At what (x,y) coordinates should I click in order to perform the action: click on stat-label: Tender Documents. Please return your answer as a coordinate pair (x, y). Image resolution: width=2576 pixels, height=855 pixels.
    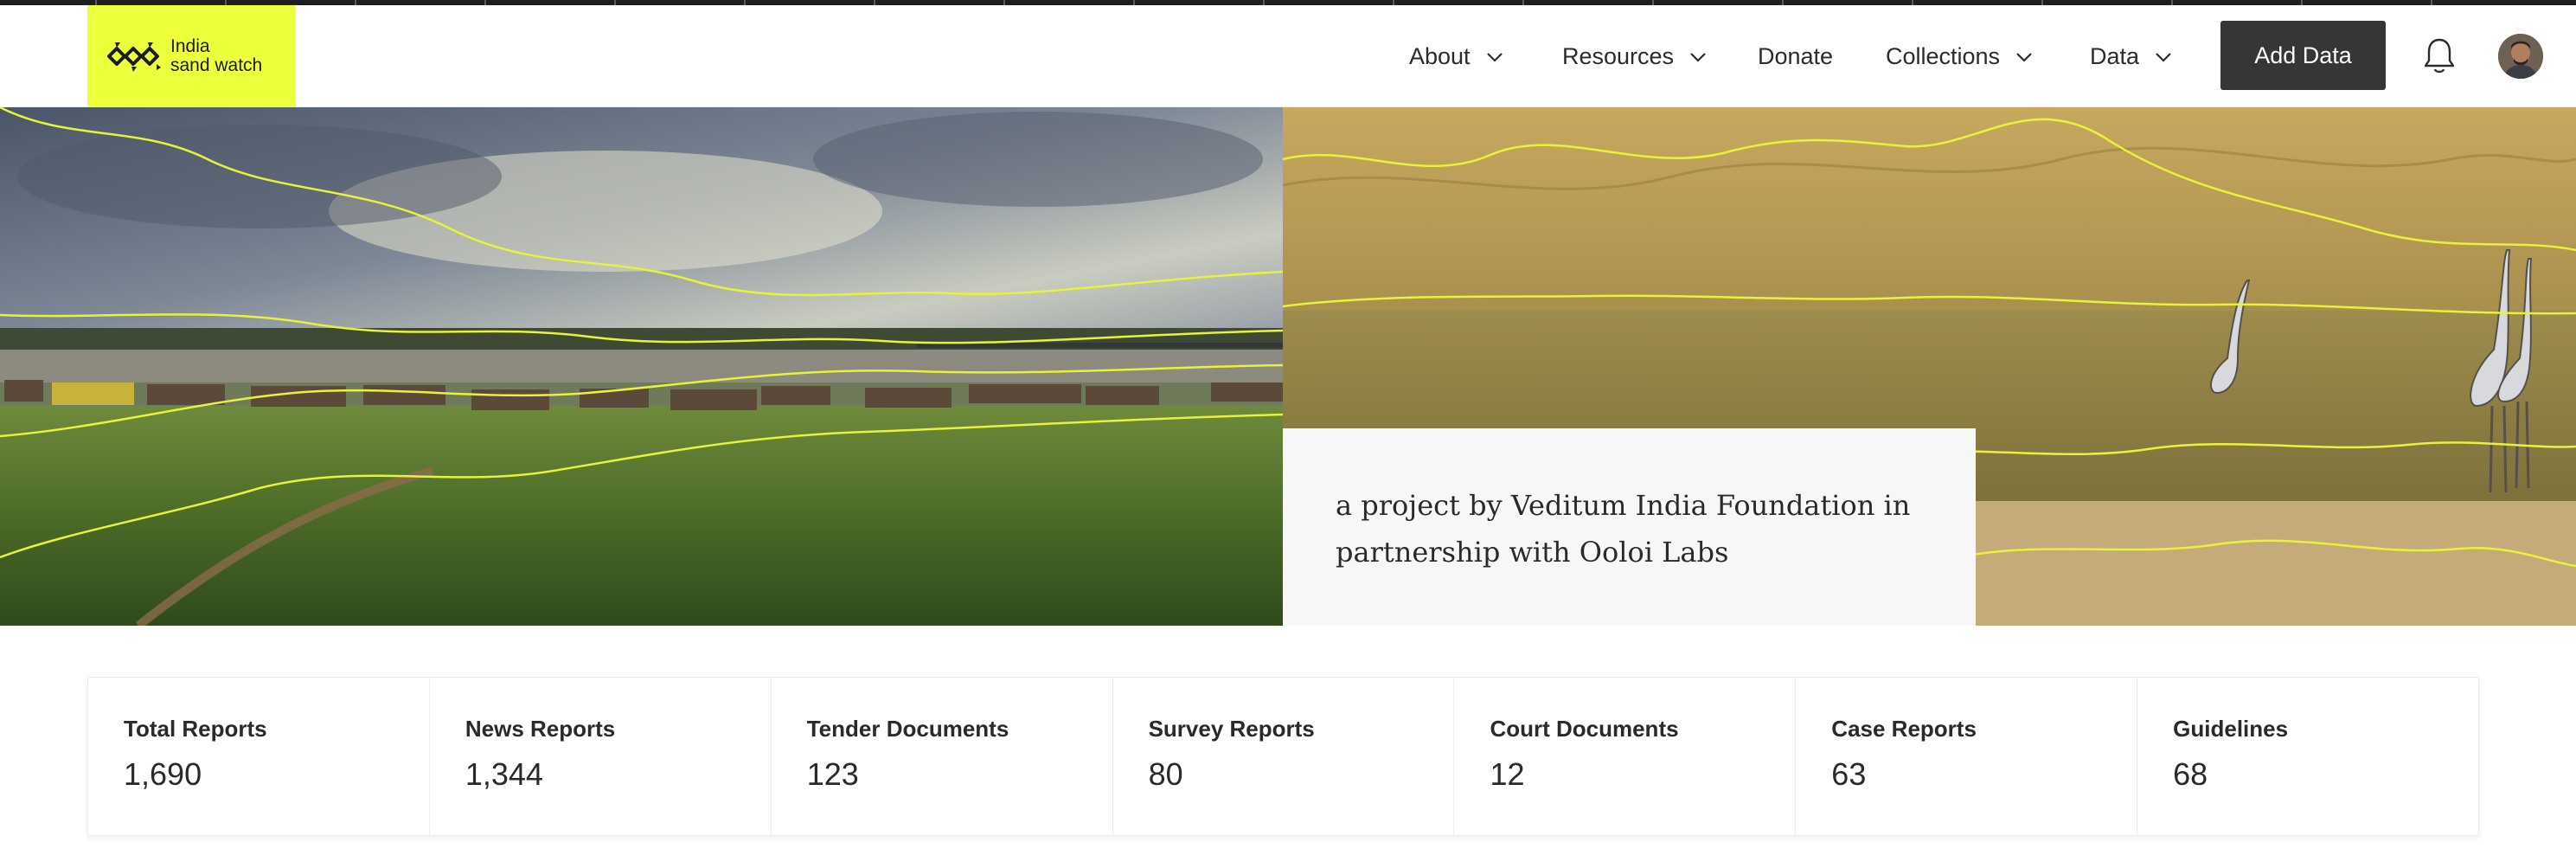
    Looking at the image, I should click on (908, 729).